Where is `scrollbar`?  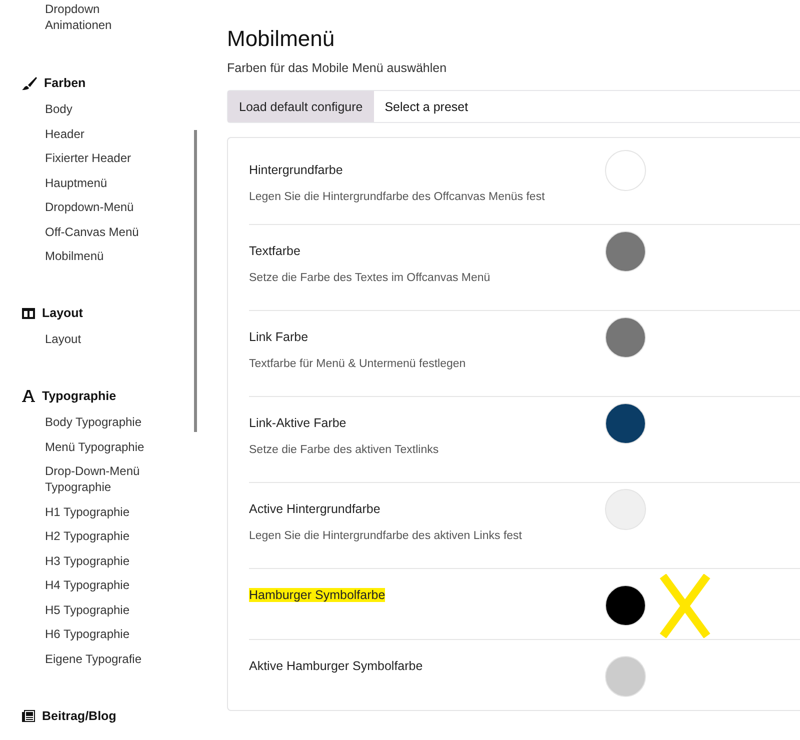 scrollbar is located at coordinates (195, 281).